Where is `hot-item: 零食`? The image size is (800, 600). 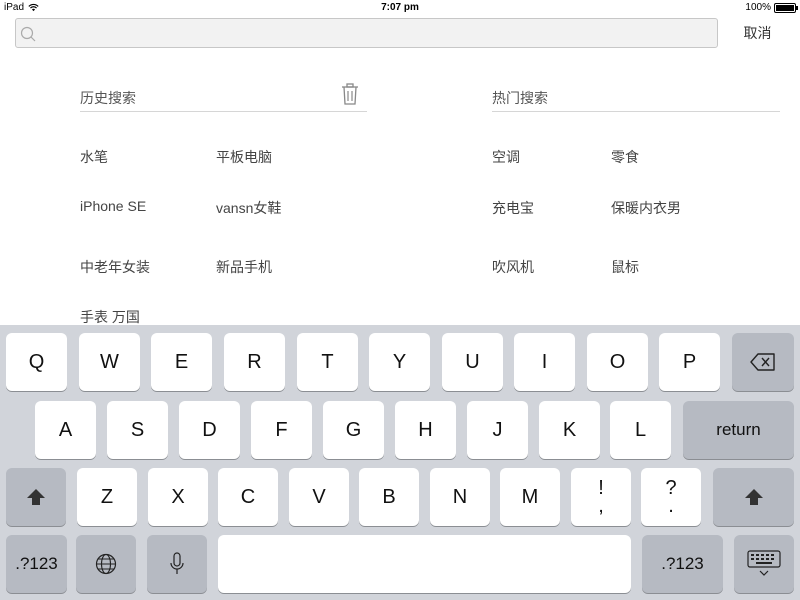 hot-item: 零食 is located at coordinates (625, 157).